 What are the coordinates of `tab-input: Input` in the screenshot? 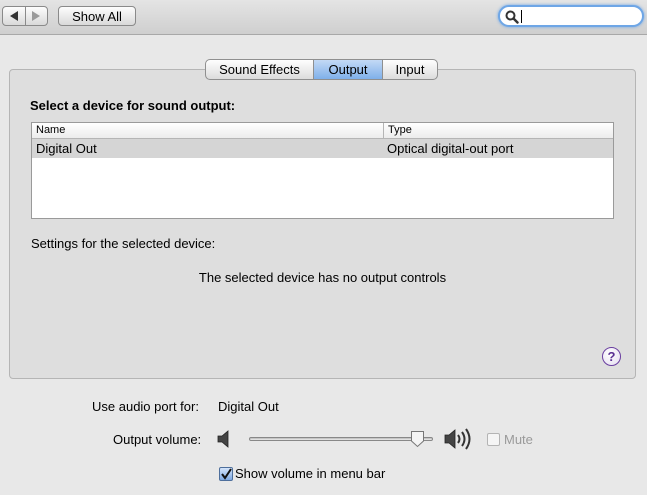 It's located at (409, 69).